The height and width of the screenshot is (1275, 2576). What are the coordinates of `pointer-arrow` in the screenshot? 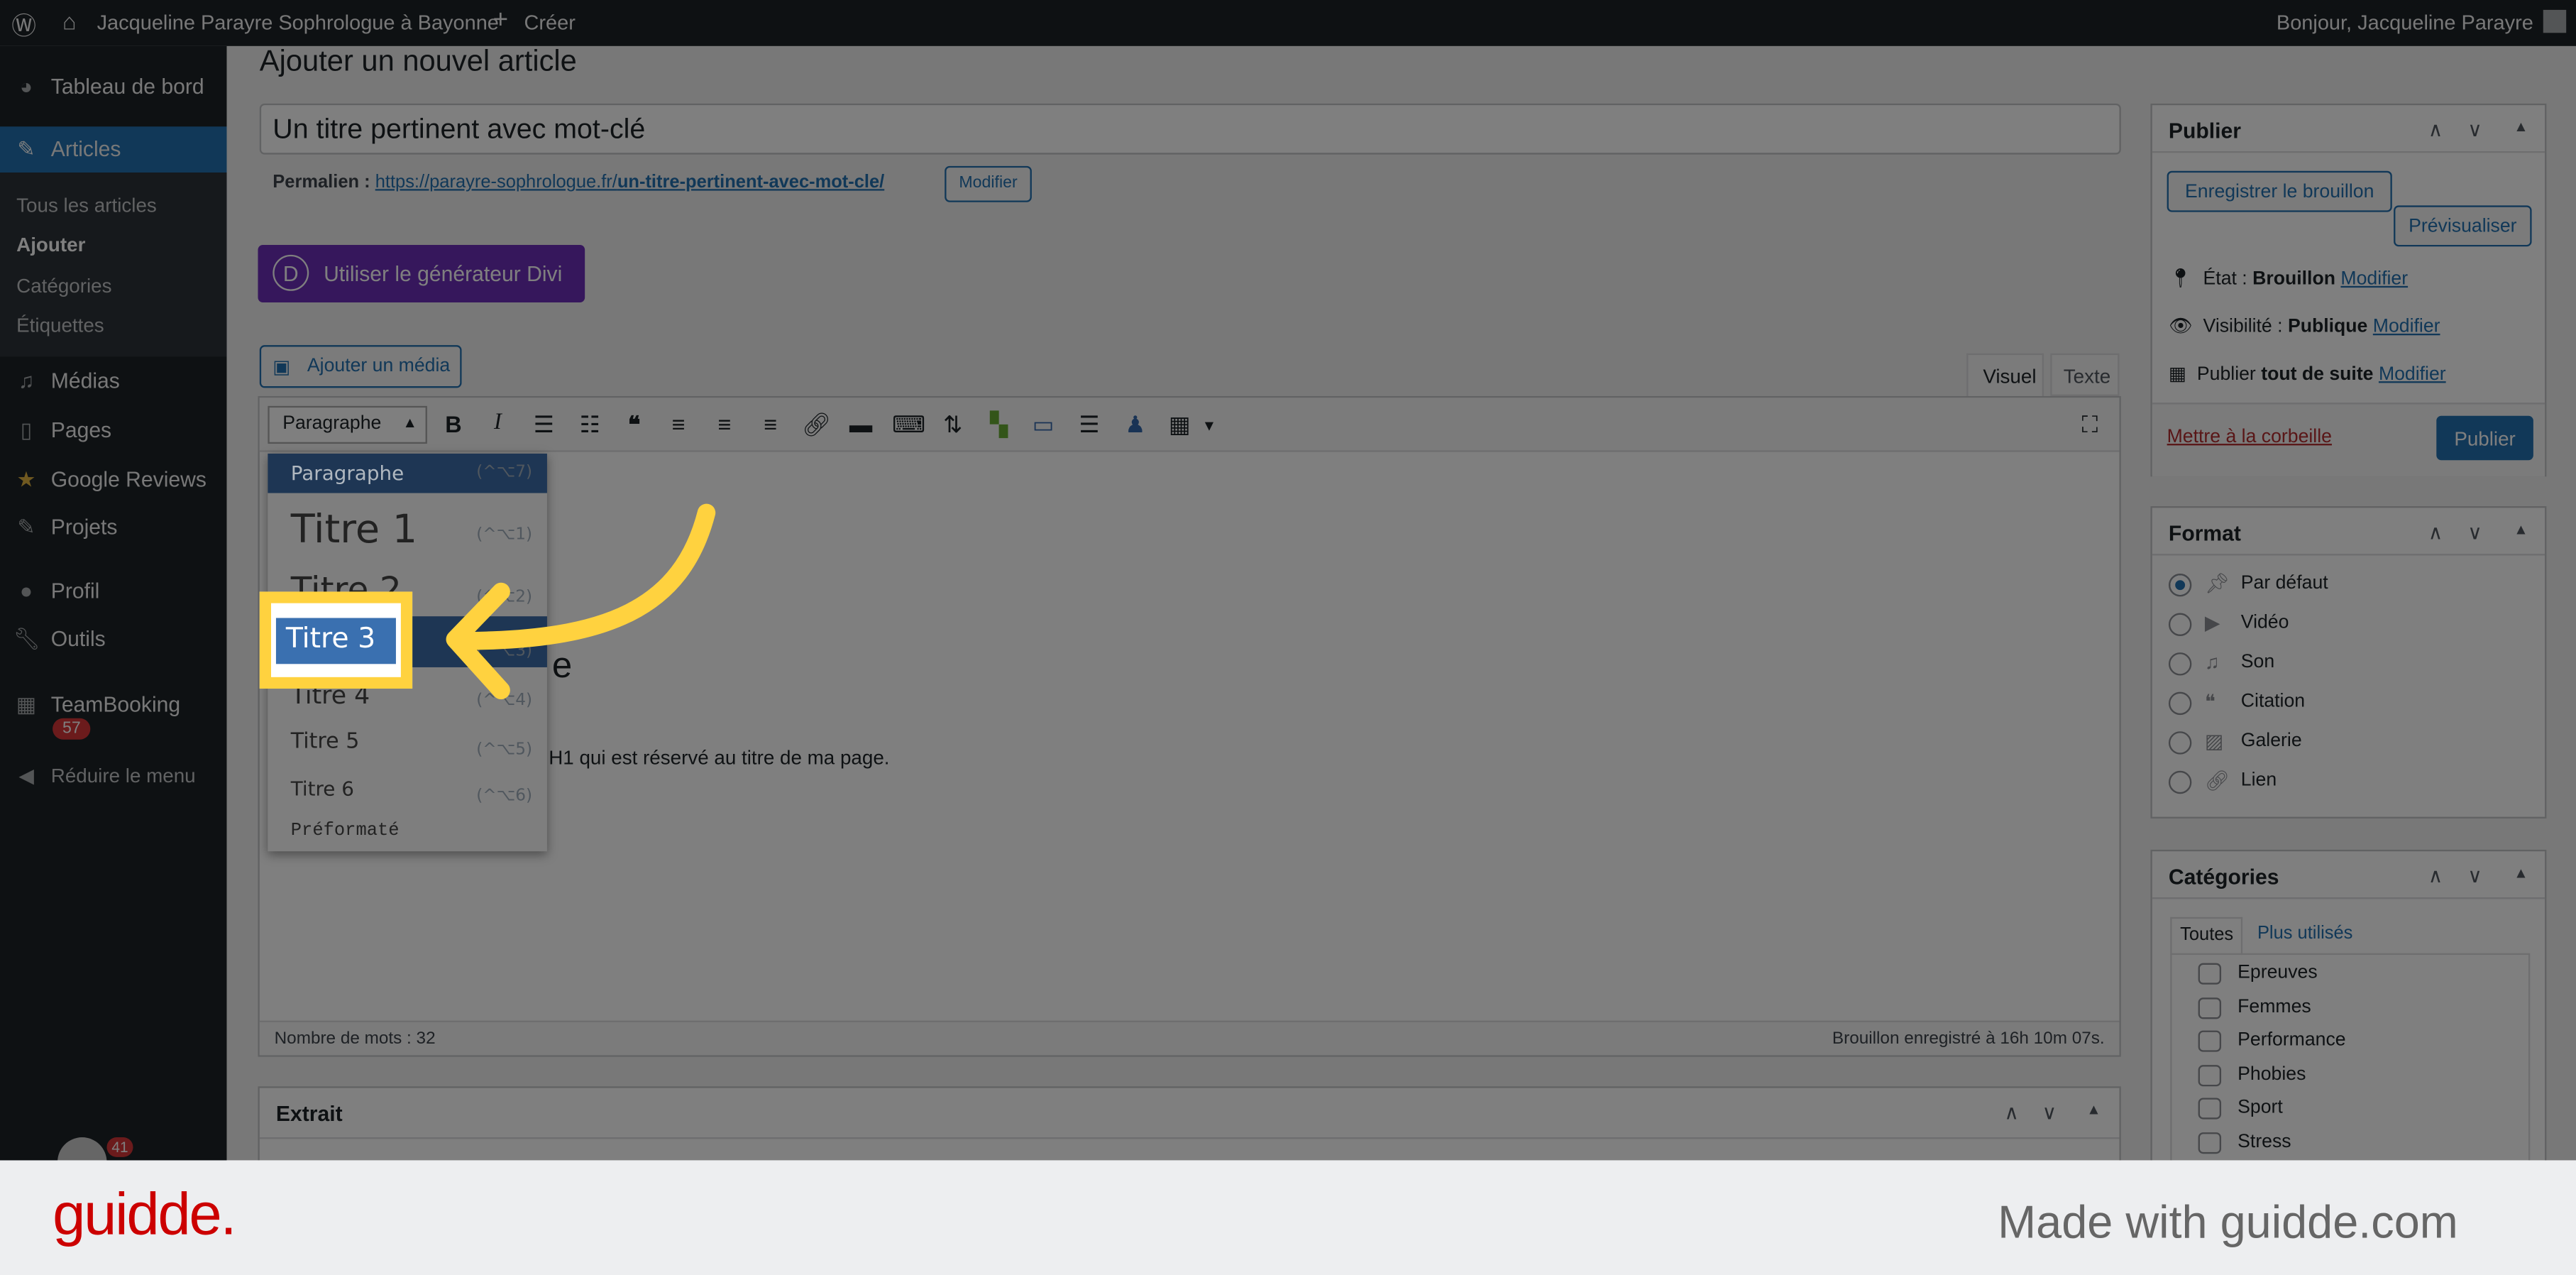 It's located at (581, 602).